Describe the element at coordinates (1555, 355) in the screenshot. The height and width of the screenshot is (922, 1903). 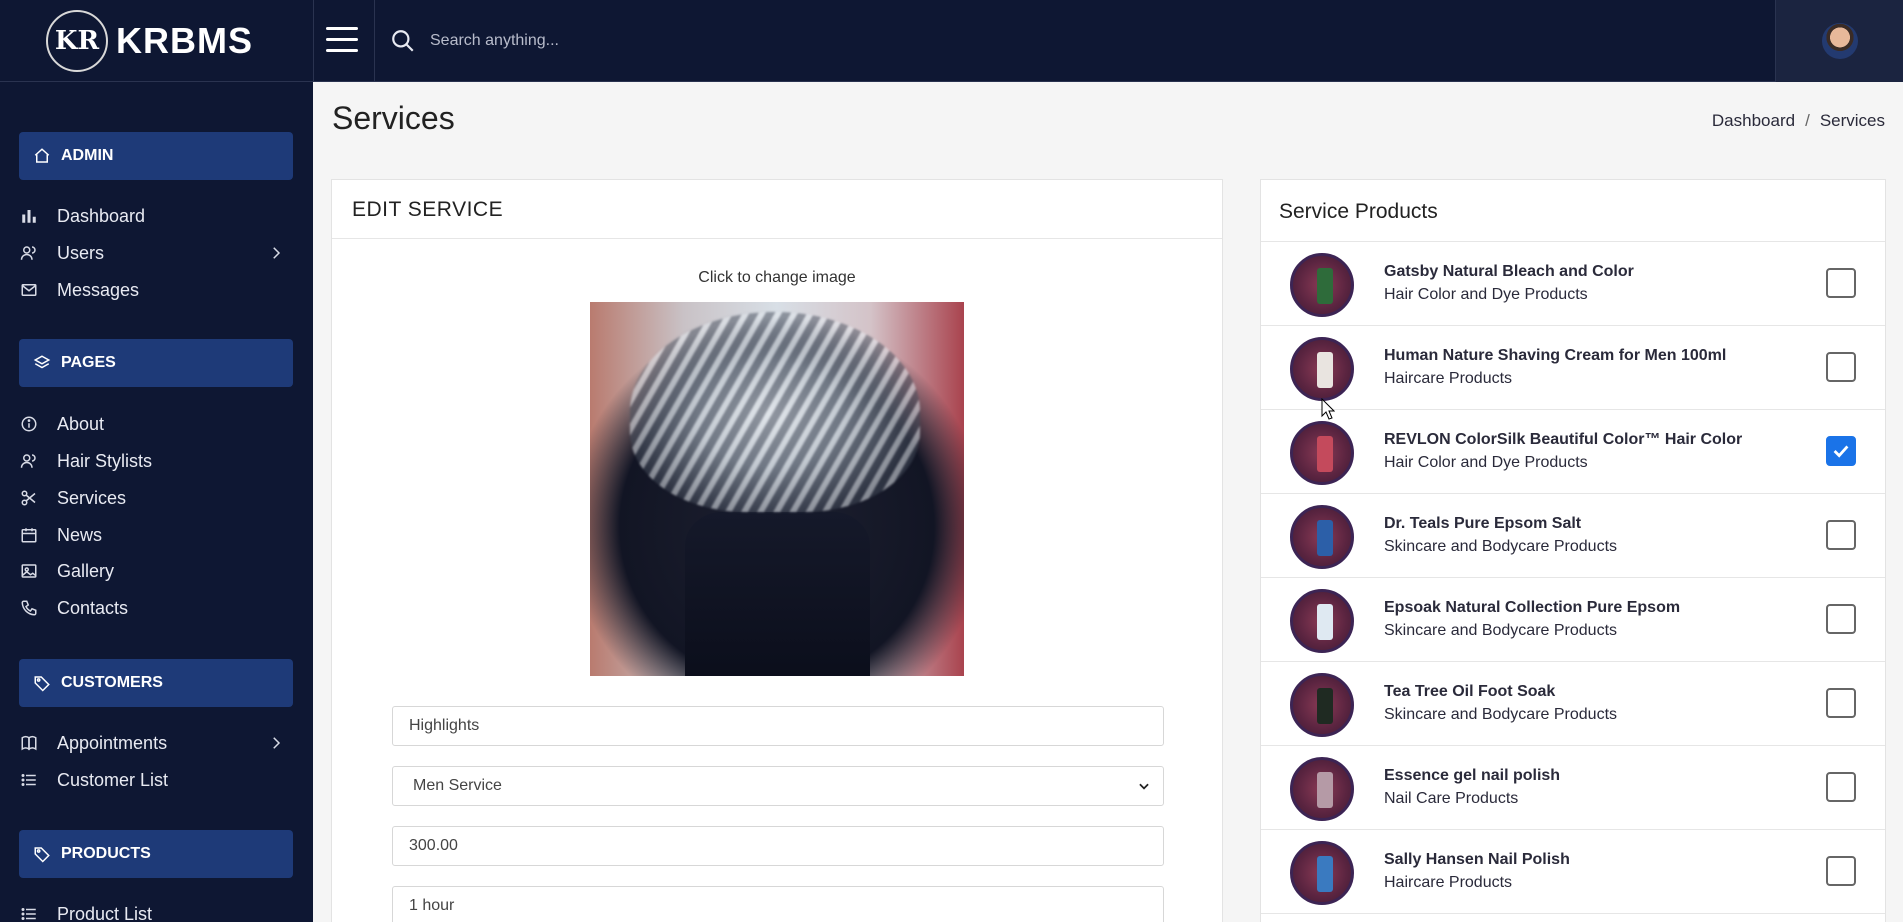
I see `product-name: Human Nature Shaving Cream for Men 100ml` at that location.